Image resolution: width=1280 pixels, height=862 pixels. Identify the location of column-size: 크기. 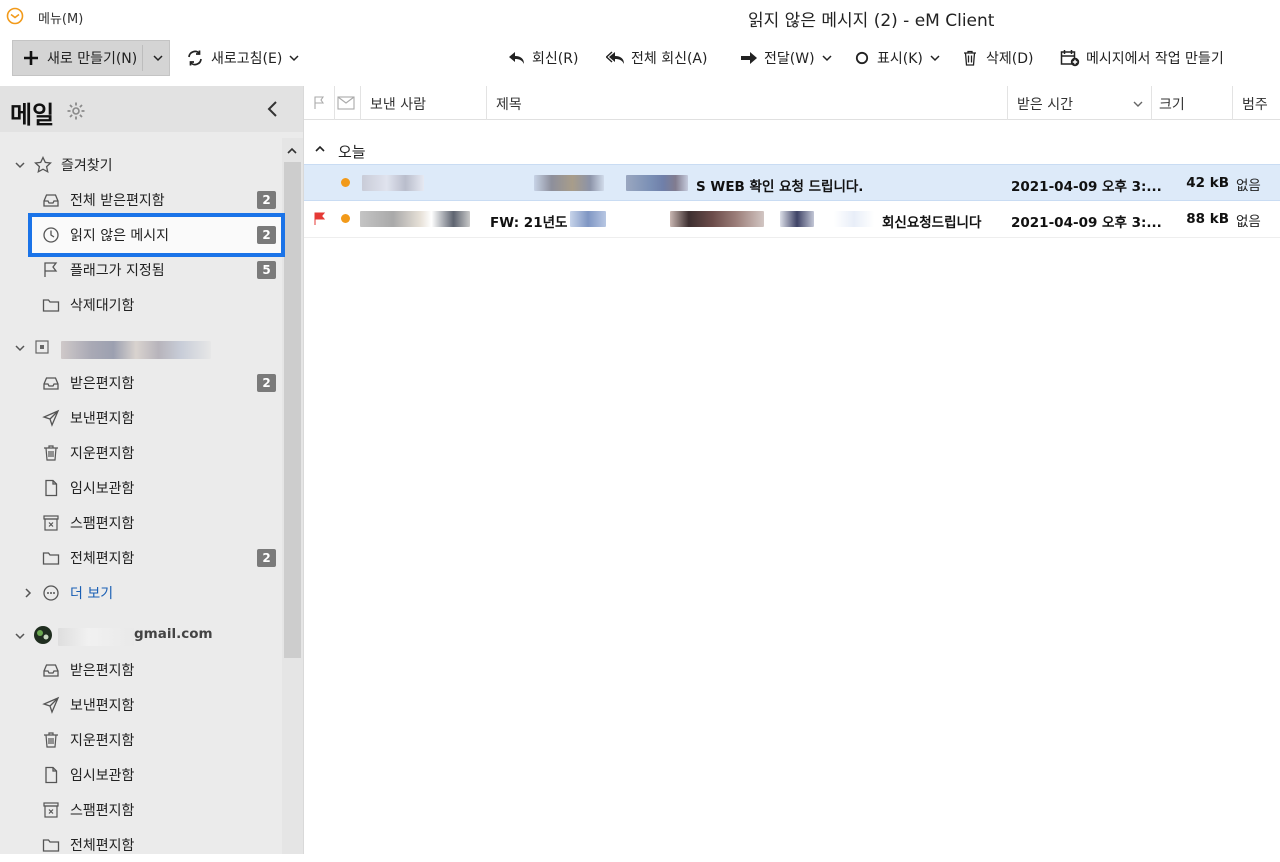
(1172, 104).